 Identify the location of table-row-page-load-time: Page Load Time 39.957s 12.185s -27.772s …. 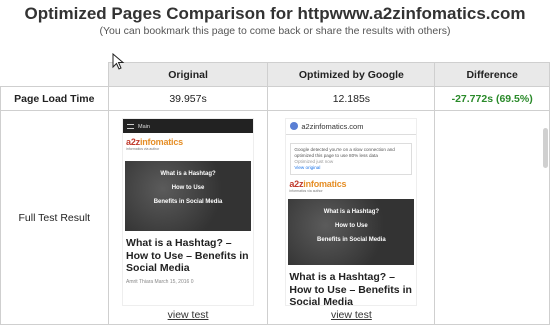
(275, 98).